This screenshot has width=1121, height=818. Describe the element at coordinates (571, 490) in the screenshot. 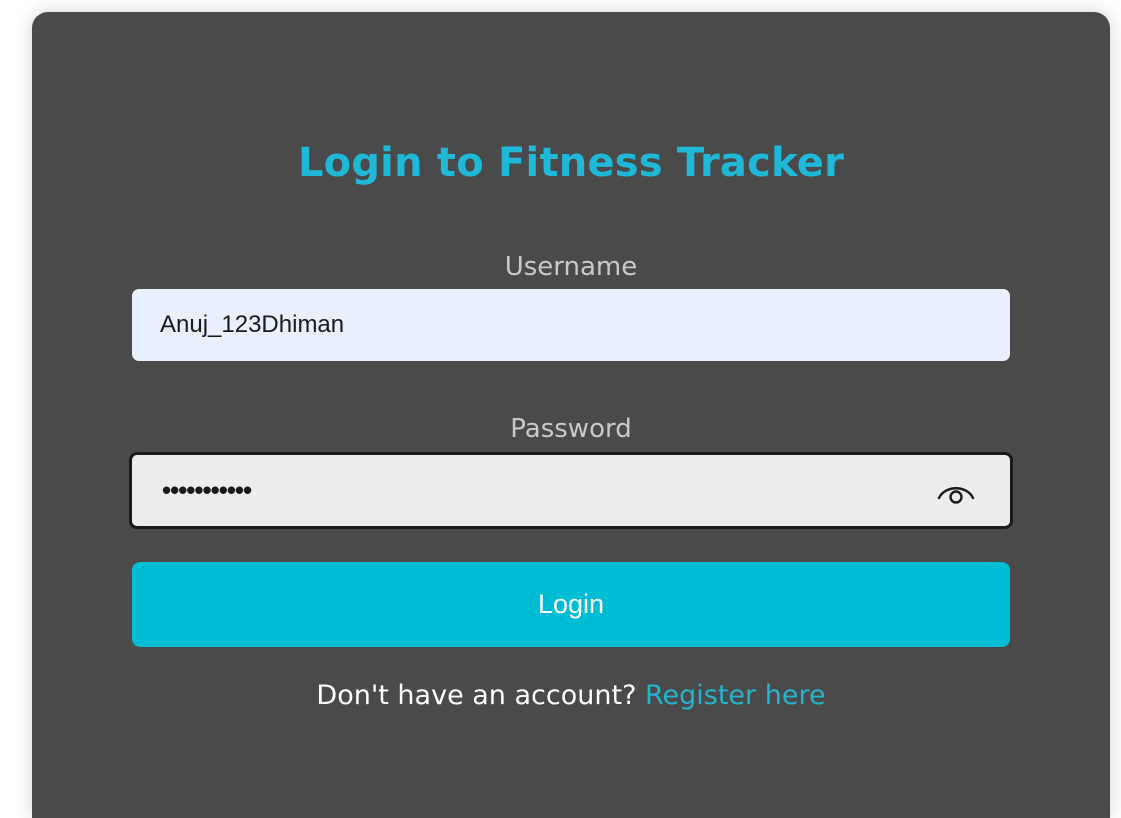

I see `password-field: •••••••••••` at that location.